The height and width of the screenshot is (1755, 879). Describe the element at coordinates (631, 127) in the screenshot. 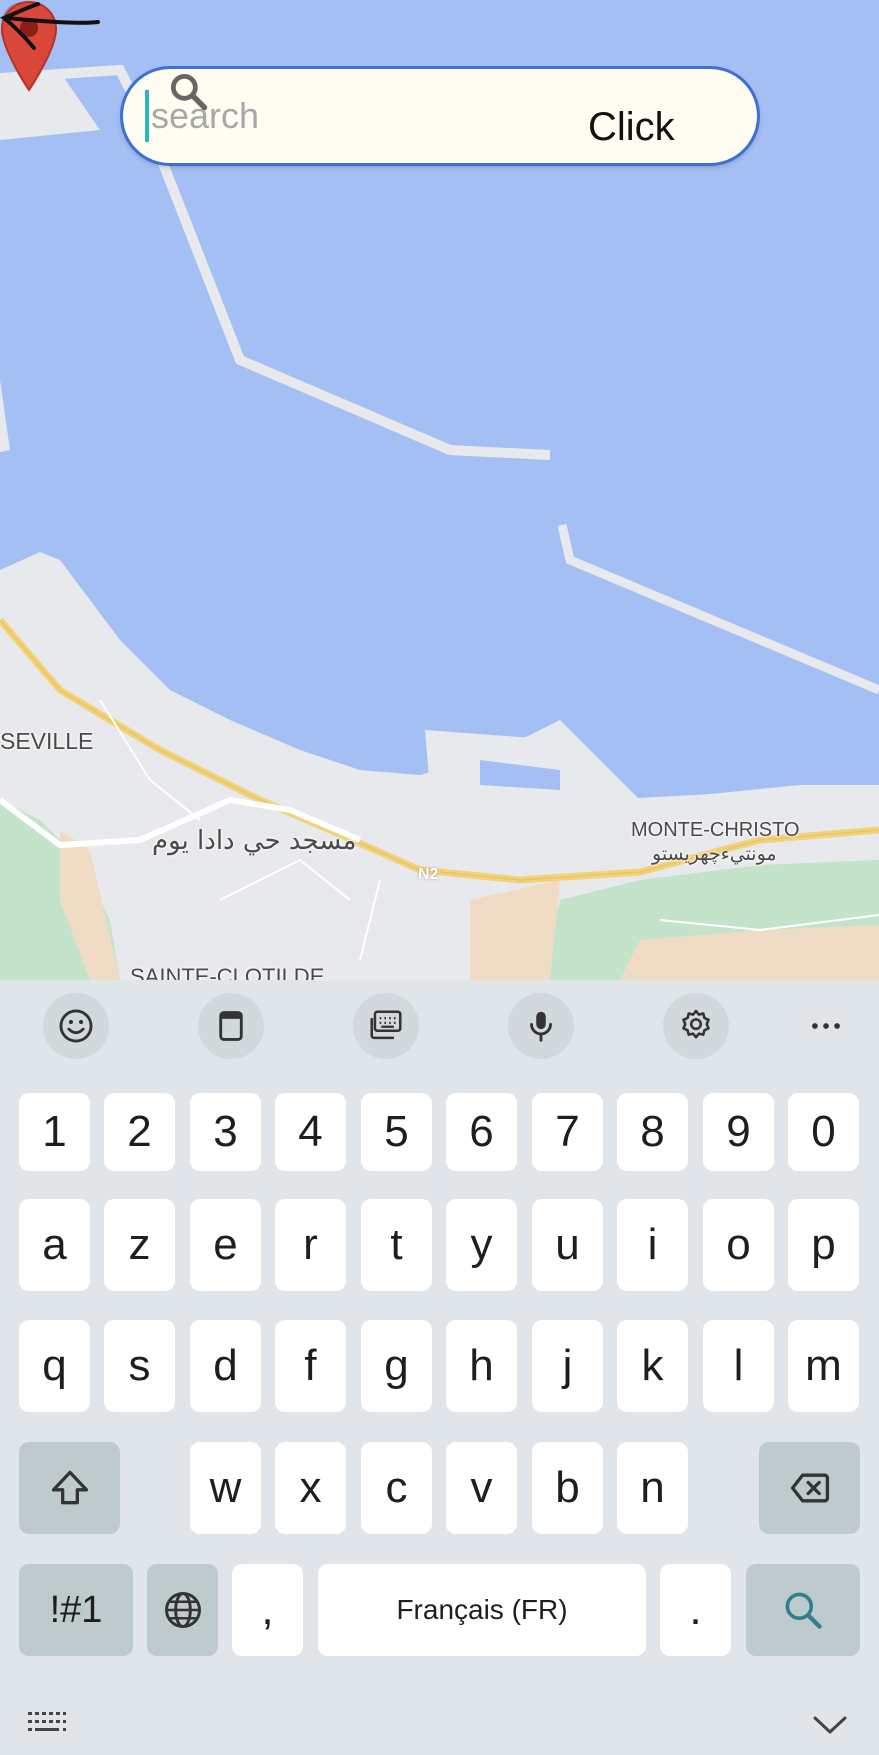

I see `annotation-text: Click` at that location.